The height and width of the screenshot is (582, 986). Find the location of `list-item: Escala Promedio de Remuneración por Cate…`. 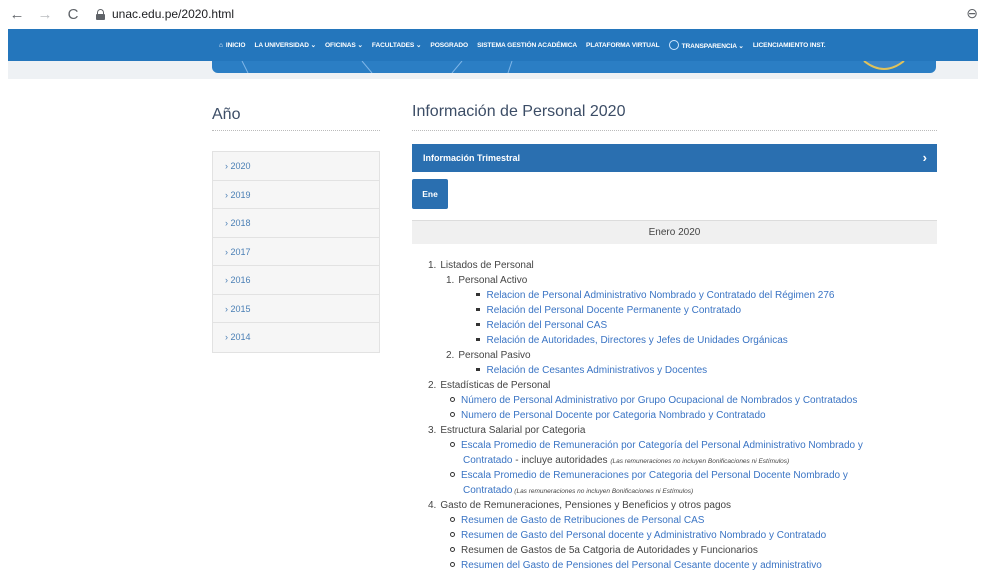

list-item: Escala Promedio de Remuneración por Cate… is located at coordinates (683, 445).